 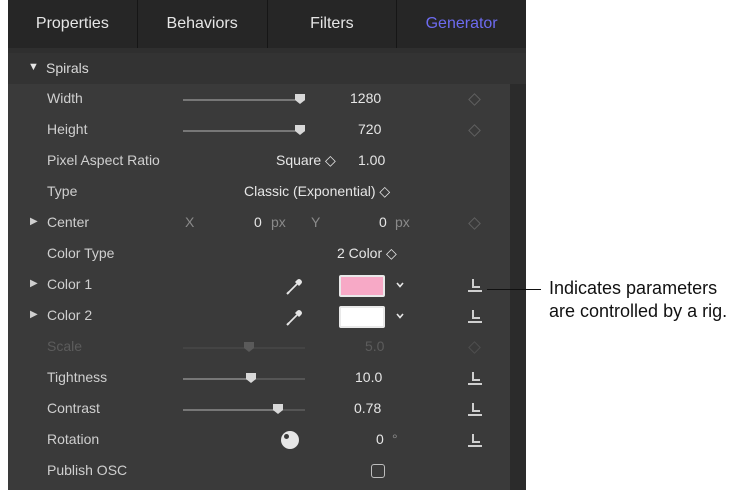 What do you see at coordinates (333, 24) in the screenshot?
I see `tab-filters: Filters` at bounding box center [333, 24].